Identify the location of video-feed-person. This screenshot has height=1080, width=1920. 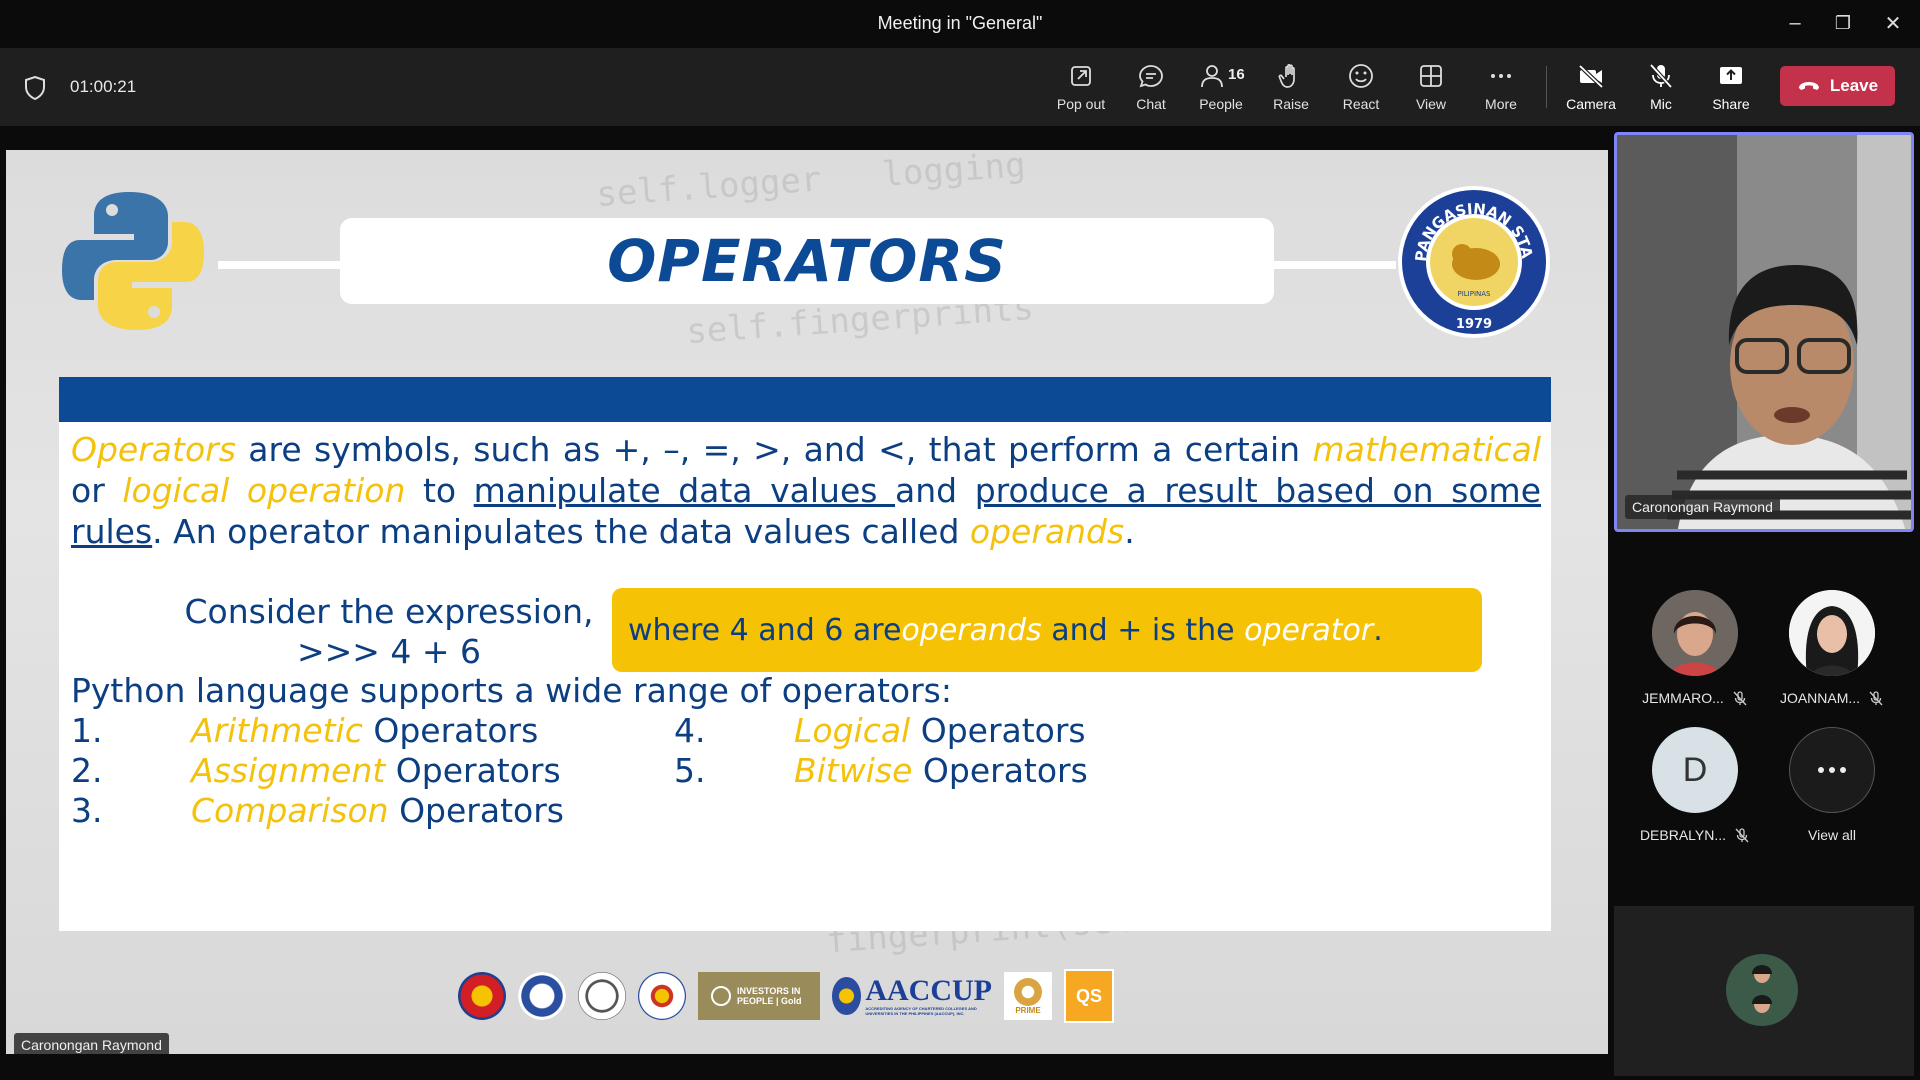
(1764, 332).